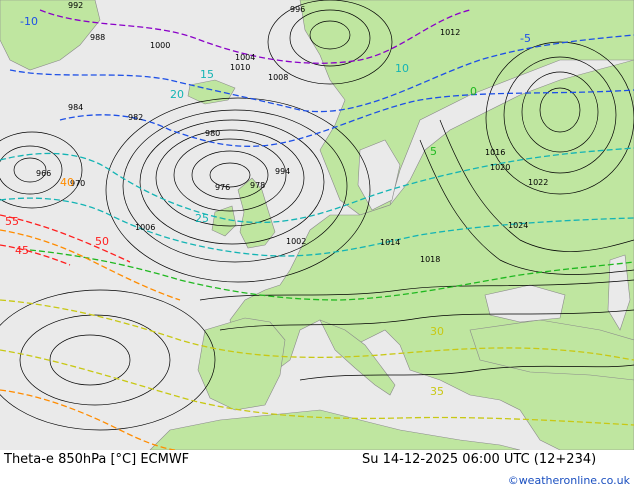 Image resolution: width=634 pixels, height=490 pixels. Describe the element at coordinates (212, 133) in the screenshot. I see `pressure-label: 980` at that location.